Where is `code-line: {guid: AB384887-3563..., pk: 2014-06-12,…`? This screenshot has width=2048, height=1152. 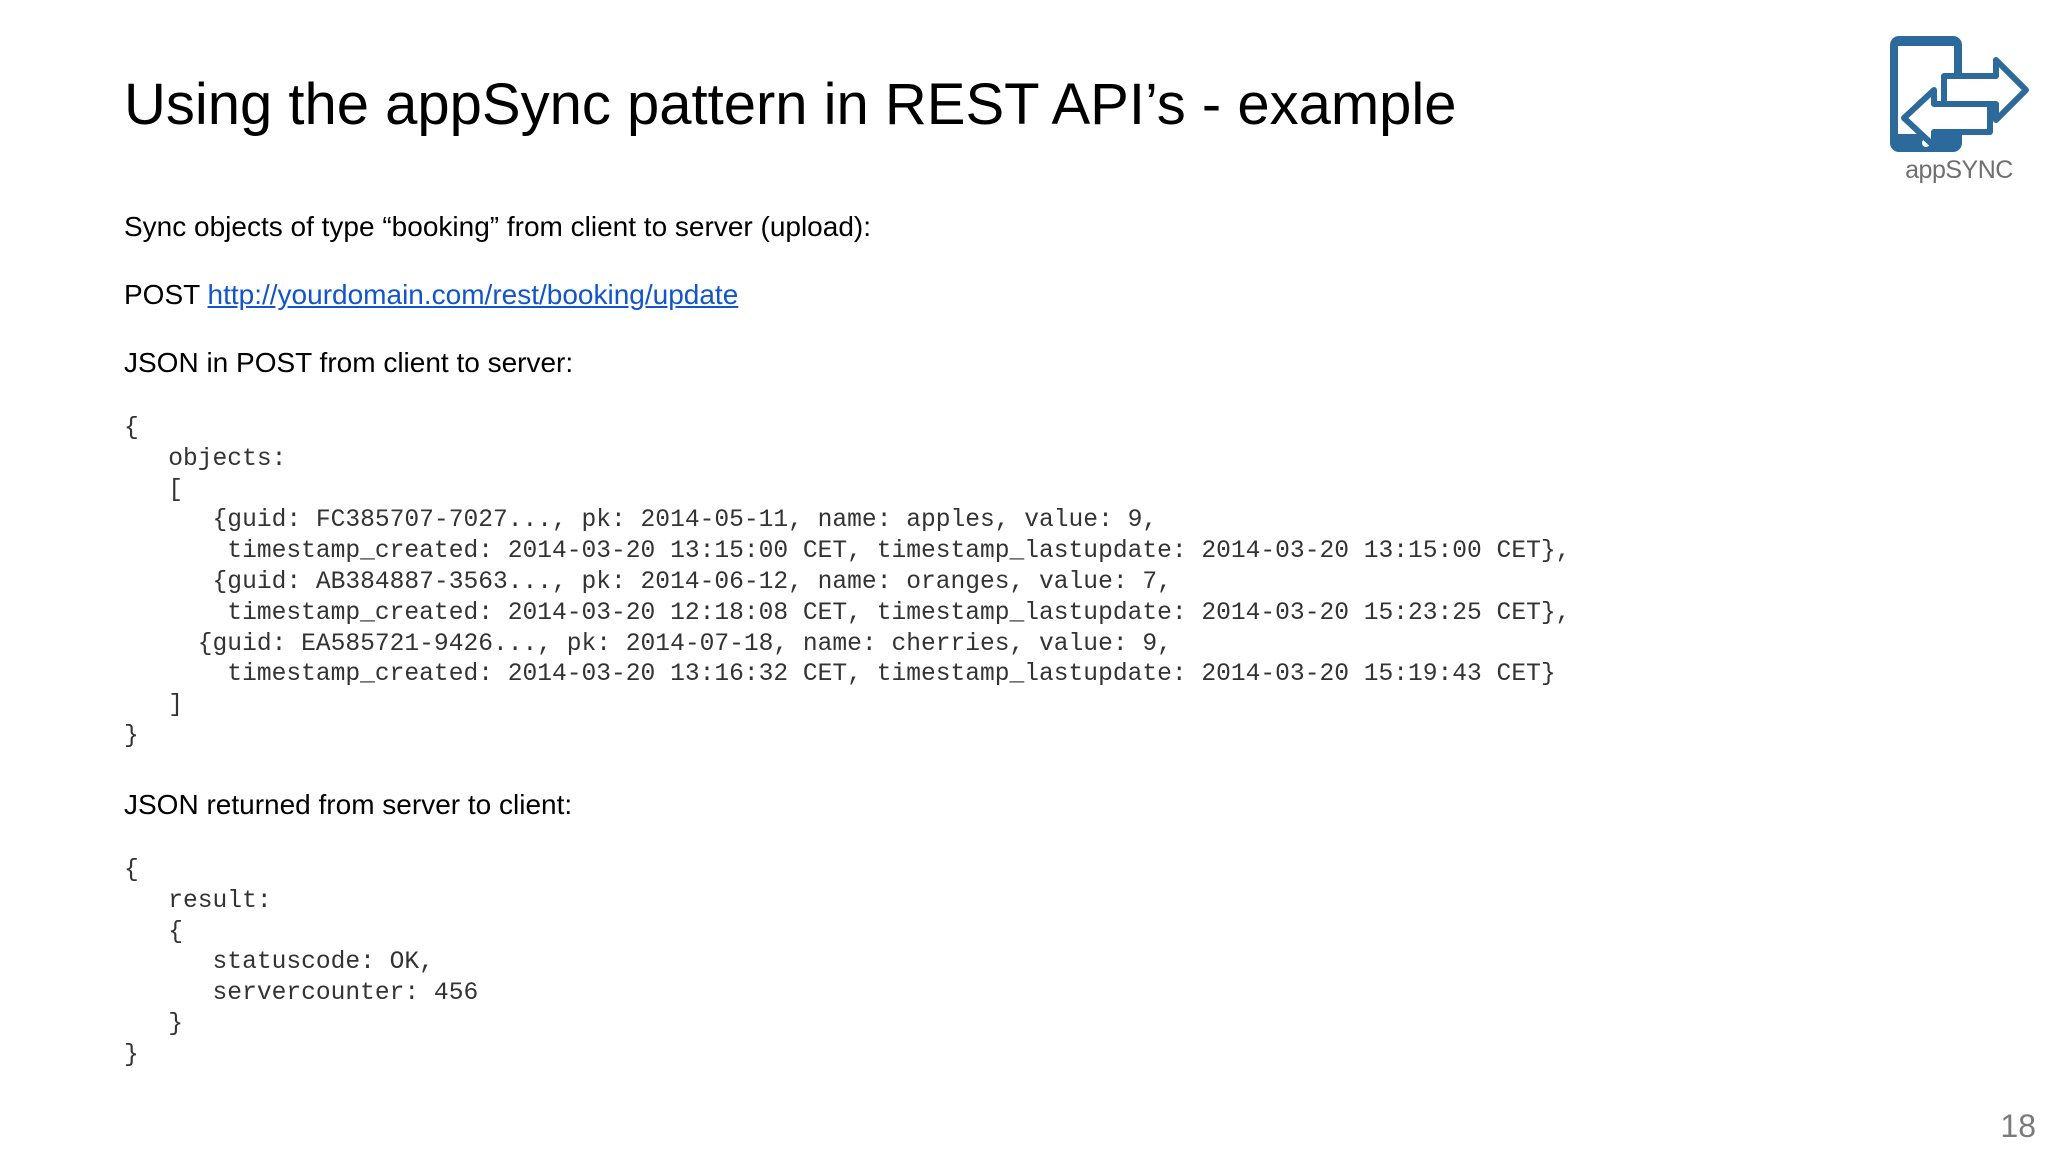 code-line: {guid: AB384887-3563..., pk: 2014-06-12,… is located at coordinates (648, 582).